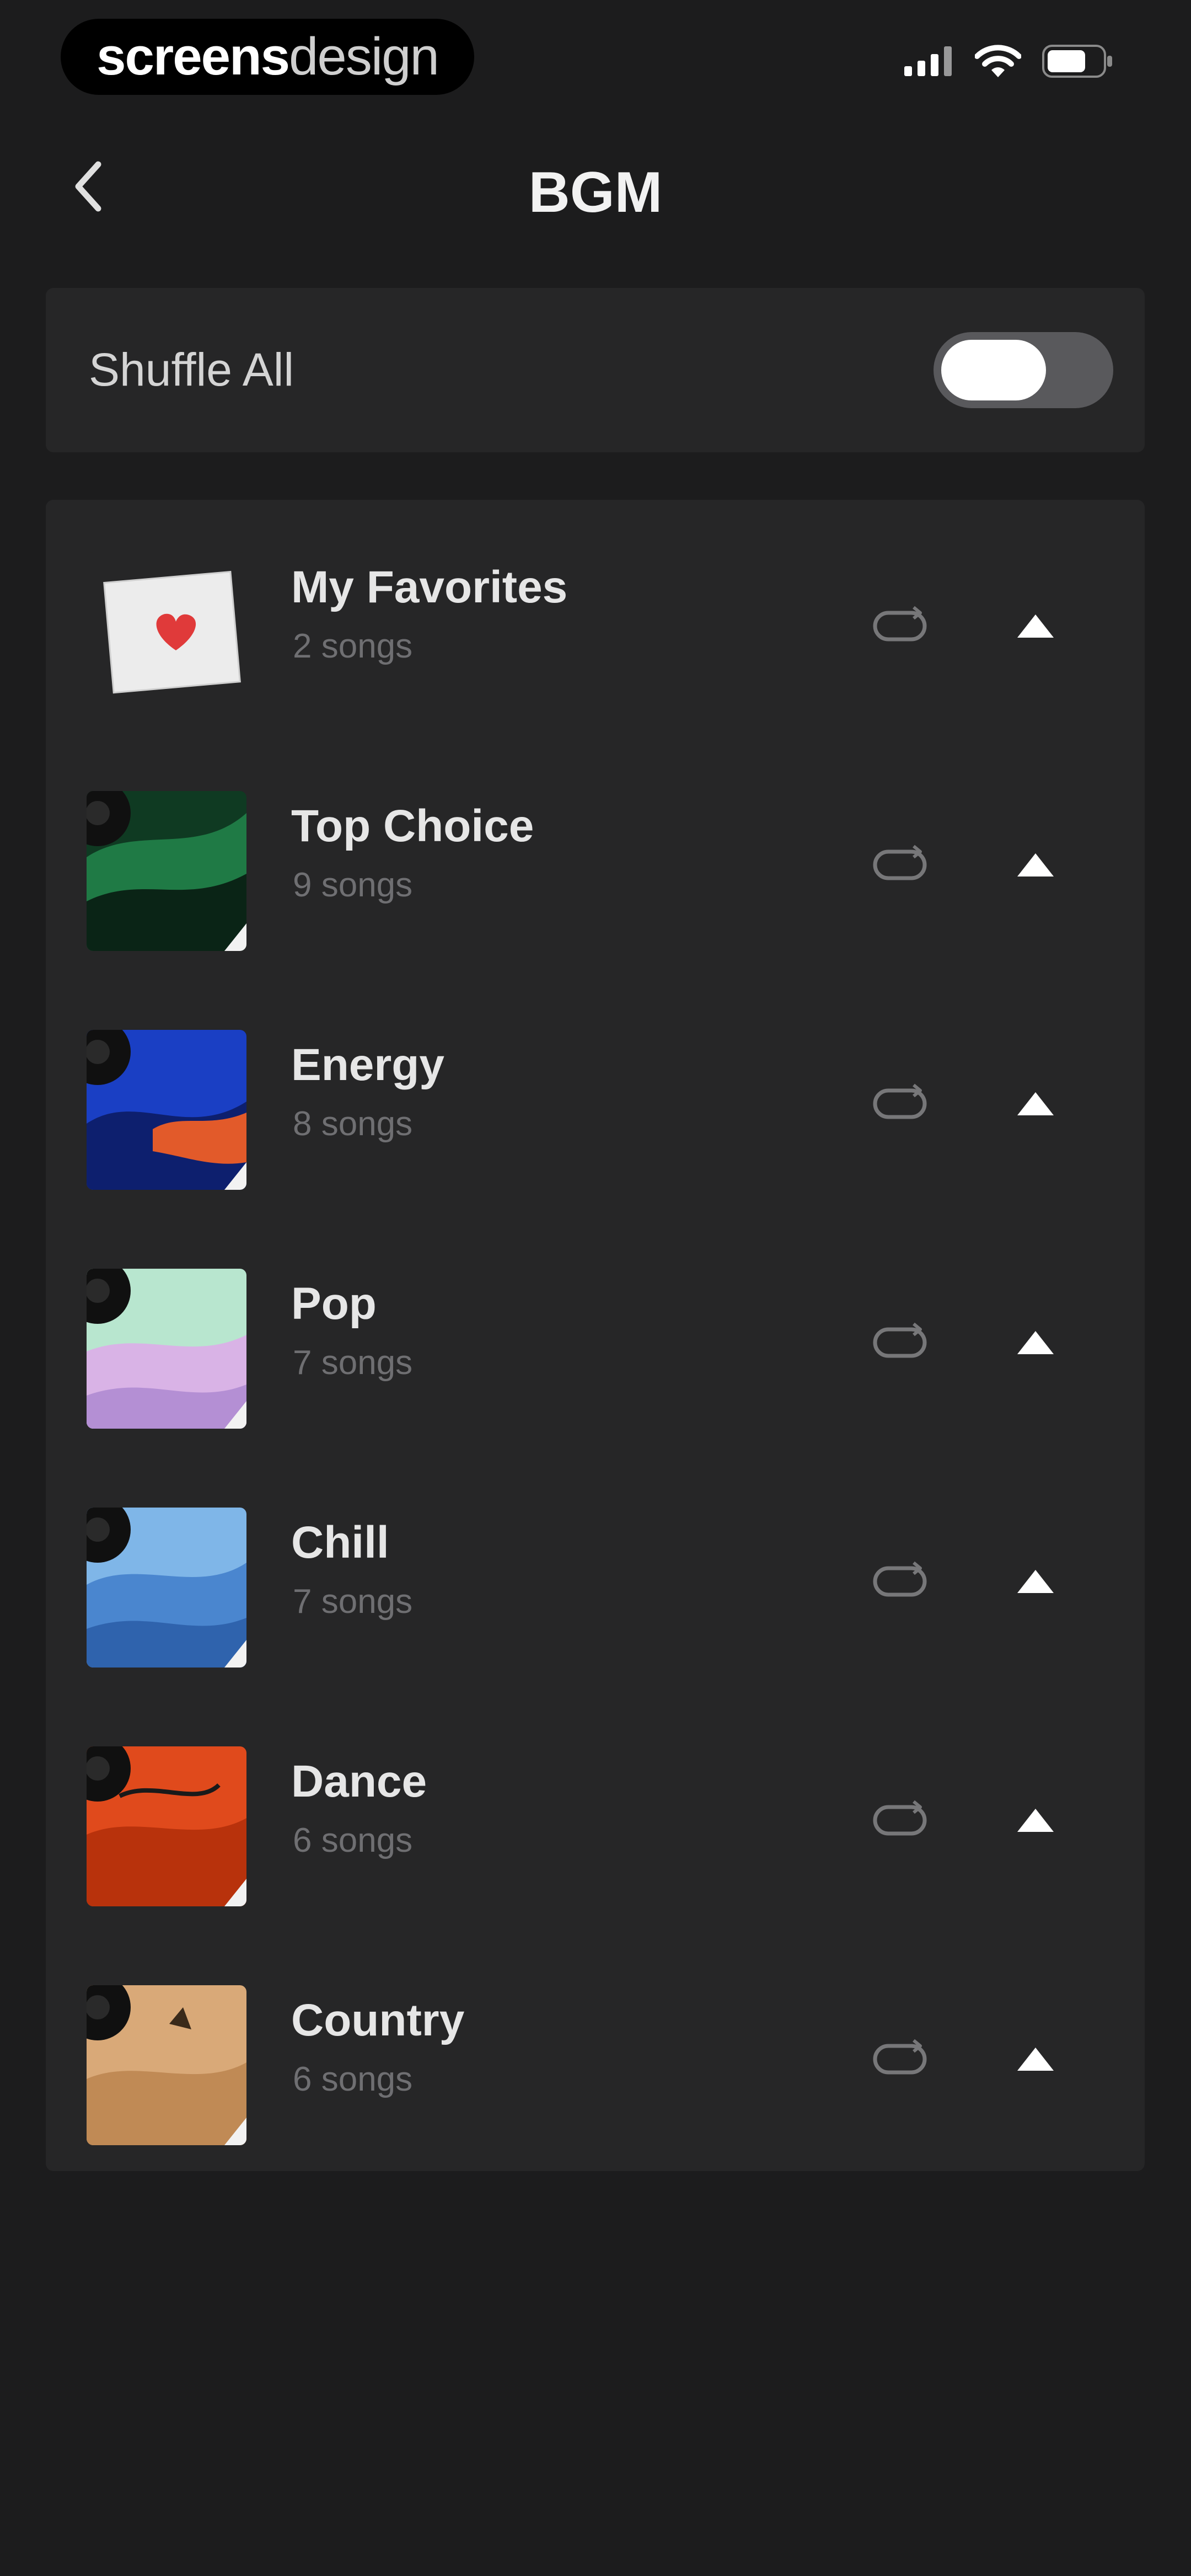 The height and width of the screenshot is (2576, 1191). I want to click on playlist-song-count: 9 songs, so click(353, 885).